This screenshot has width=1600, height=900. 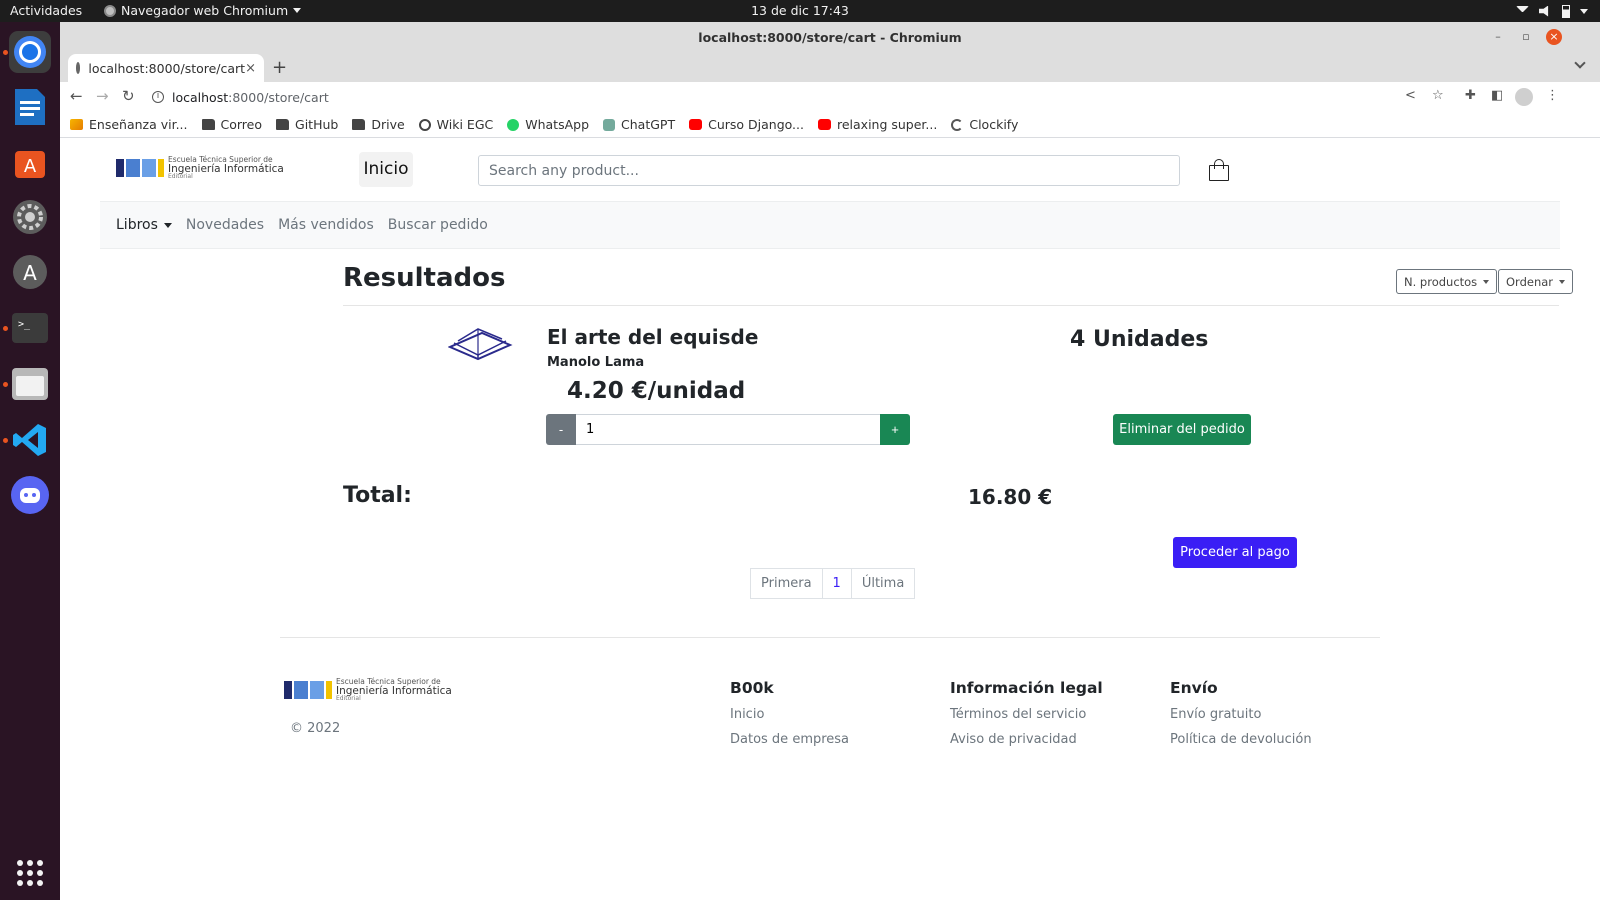 What do you see at coordinates (1498, 37) in the screenshot?
I see `minimize-icon: –` at bounding box center [1498, 37].